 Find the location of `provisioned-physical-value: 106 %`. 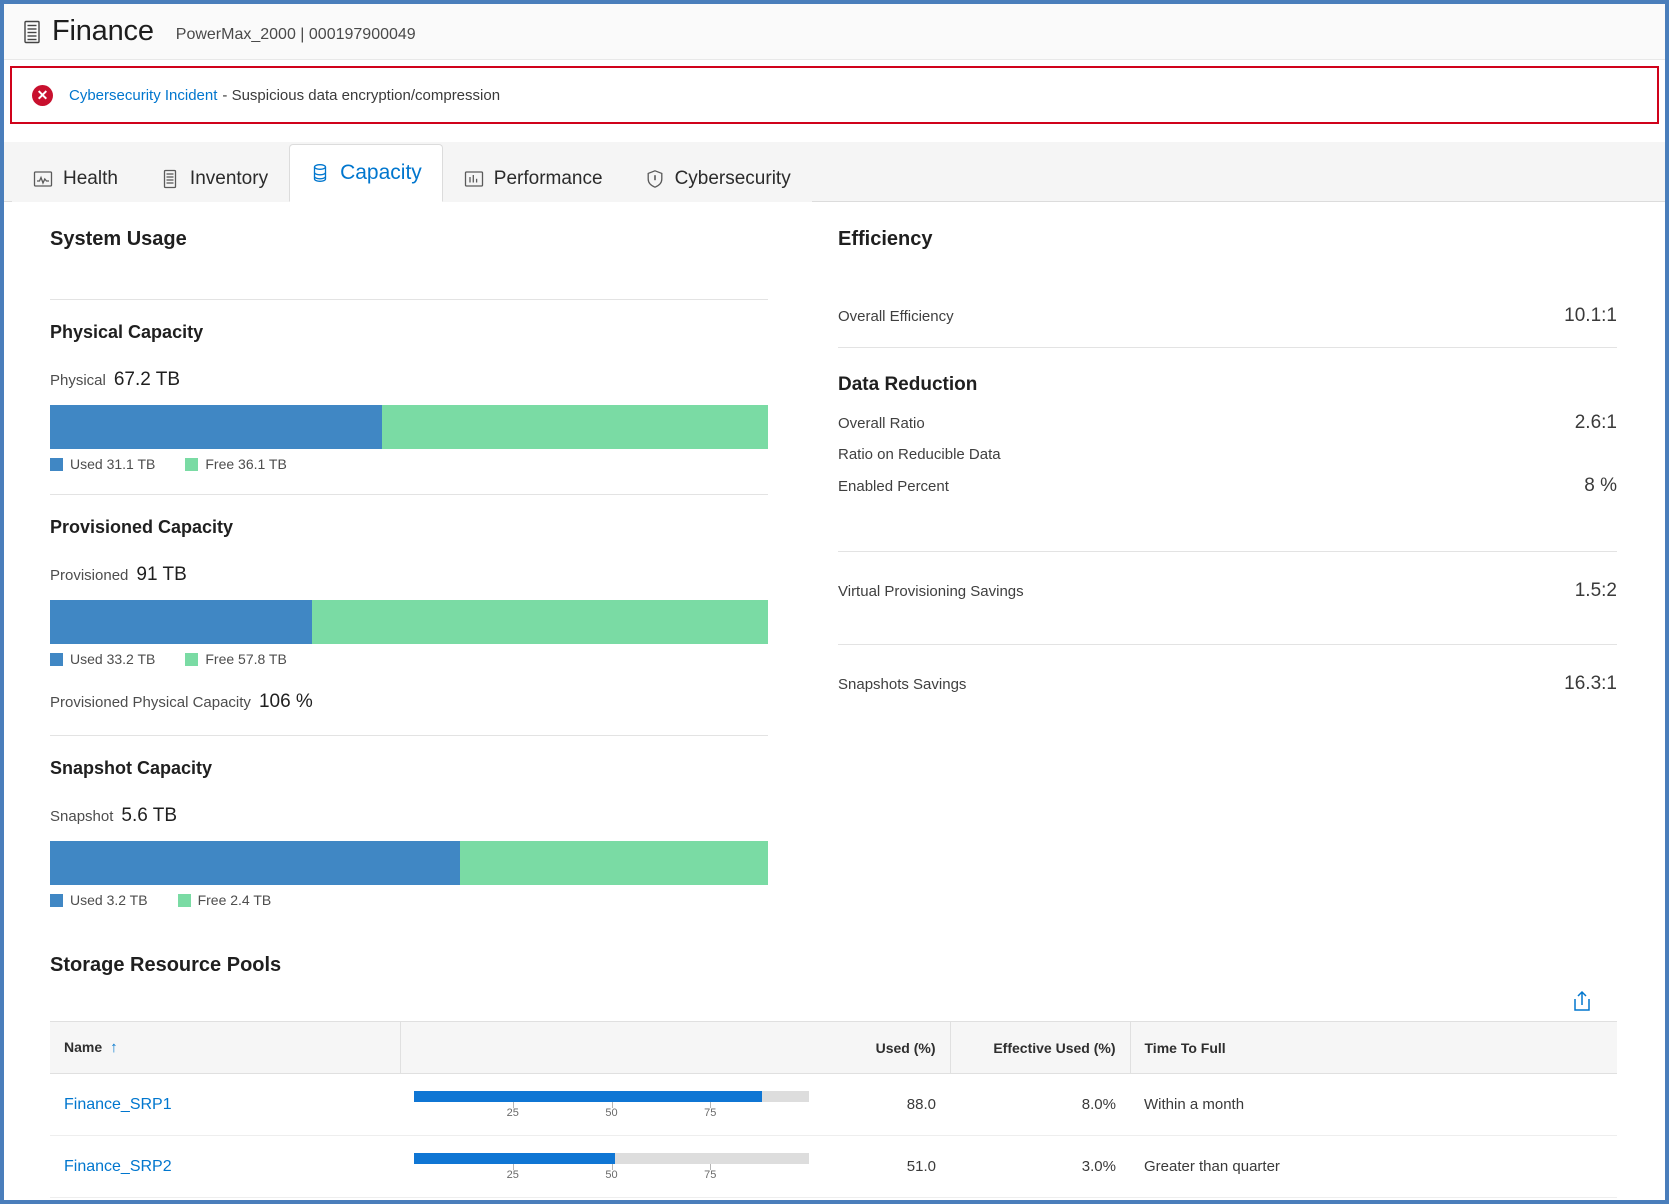

provisioned-physical-value: 106 % is located at coordinates (285, 701).